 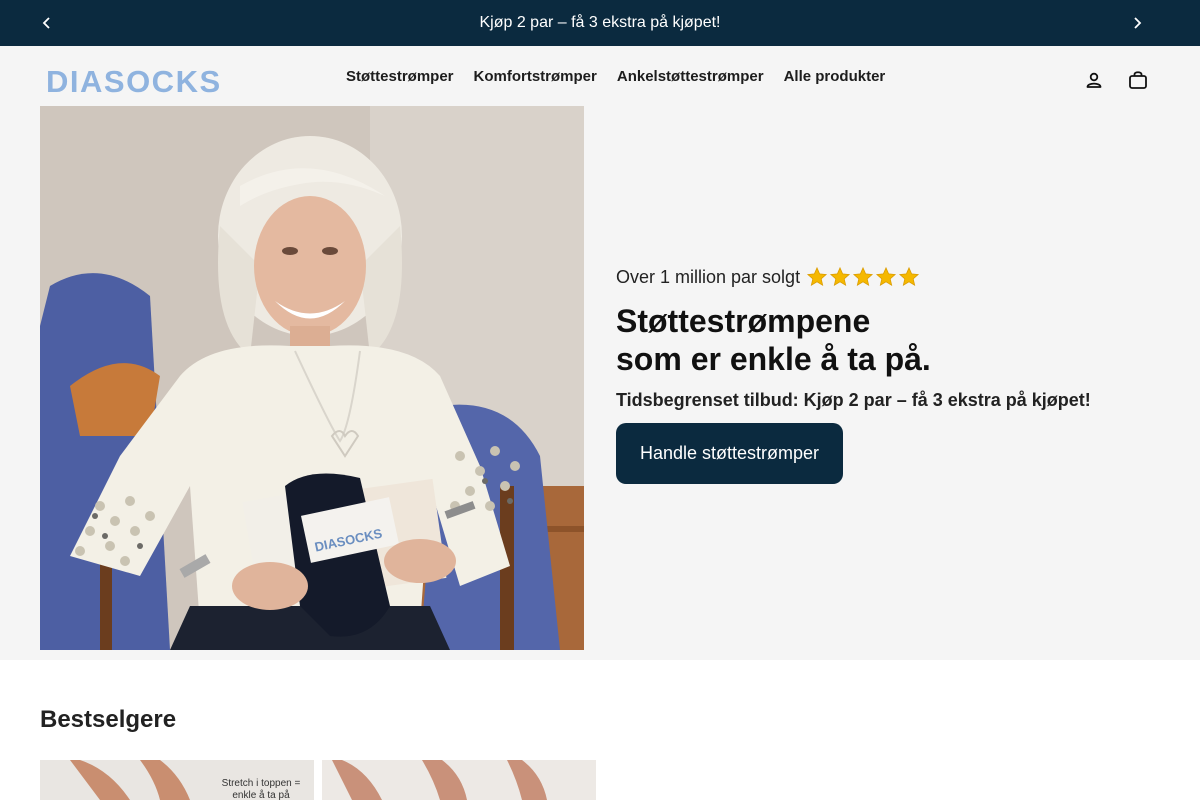 What do you see at coordinates (134, 82) in the screenshot?
I see `site-logo: DIASOCKS` at bounding box center [134, 82].